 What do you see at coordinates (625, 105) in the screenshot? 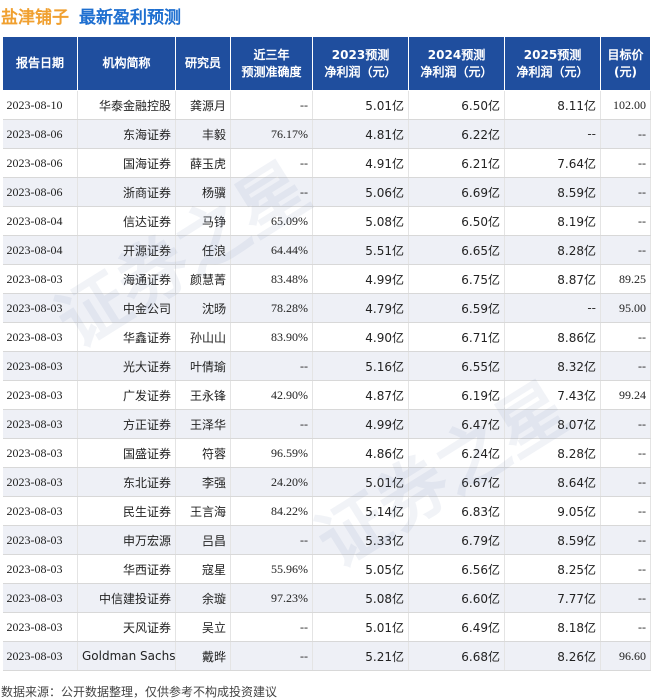
I see `target-price-cell: 102.00` at bounding box center [625, 105].